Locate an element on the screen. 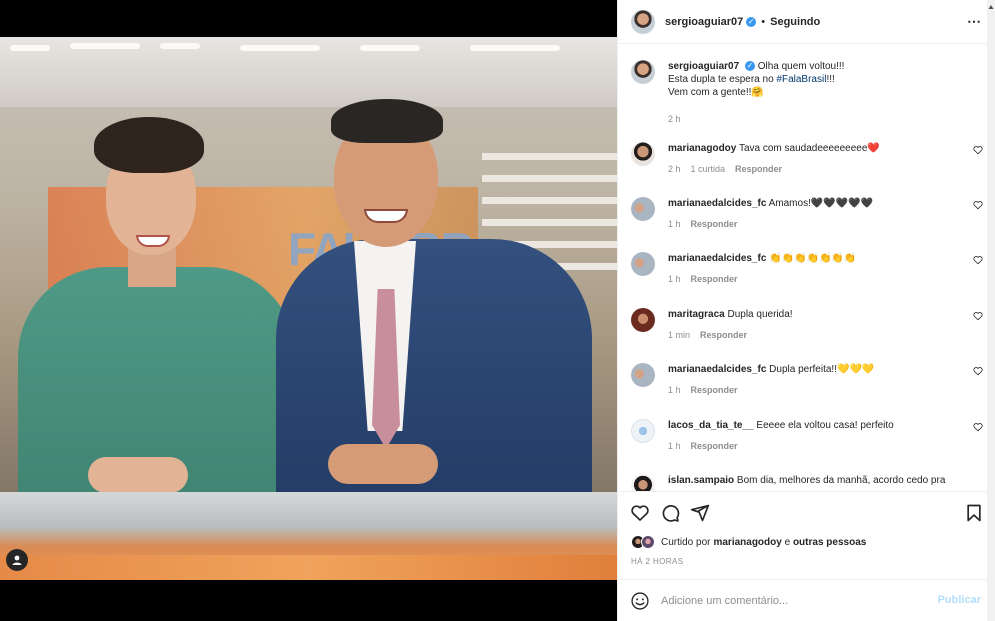  following-status: Seguindo is located at coordinates (795, 22).